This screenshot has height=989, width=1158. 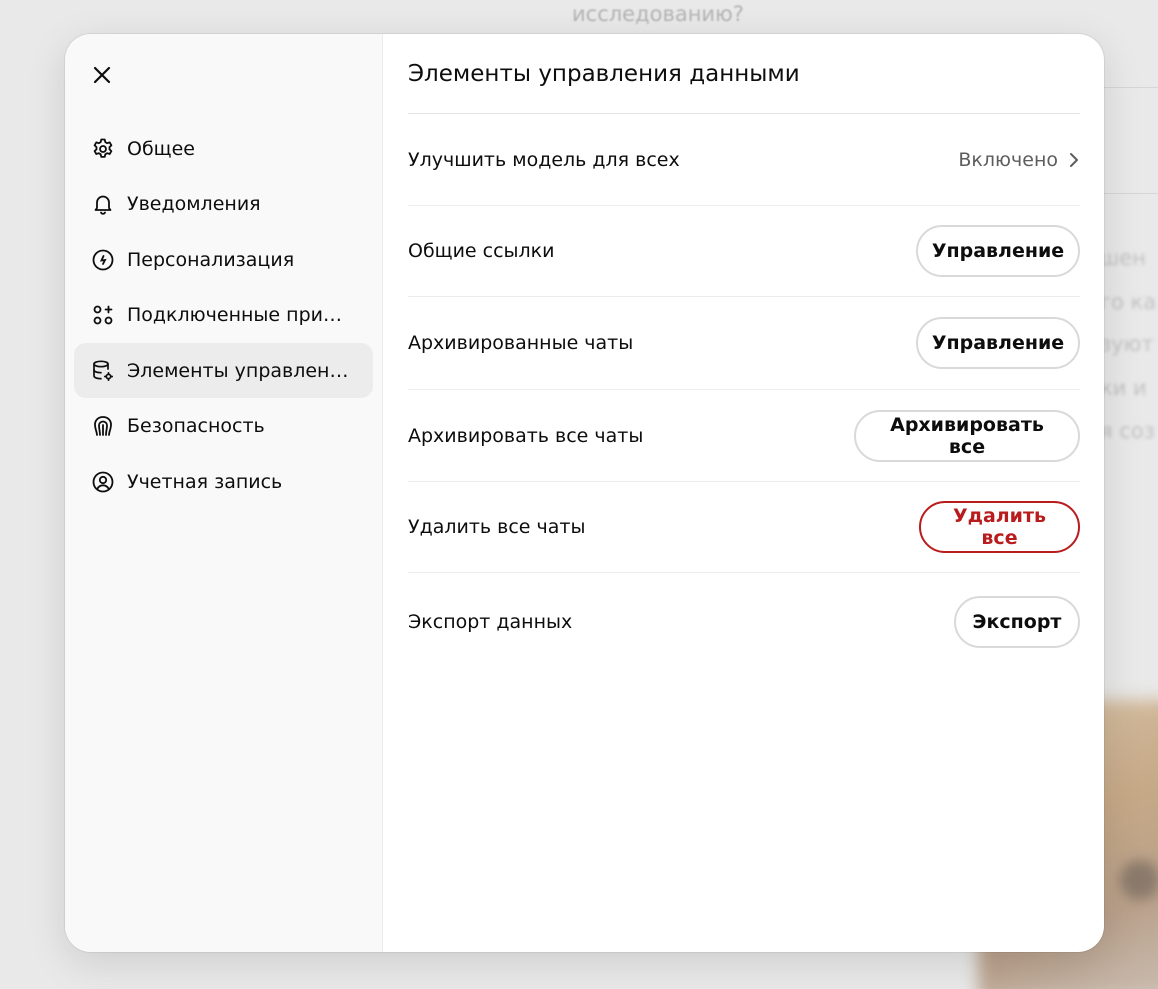 What do you see at coordinates (1127, 431) in the screenshot?
I see `background-text-fragment: я соз` at bounding box center [1127, 431].